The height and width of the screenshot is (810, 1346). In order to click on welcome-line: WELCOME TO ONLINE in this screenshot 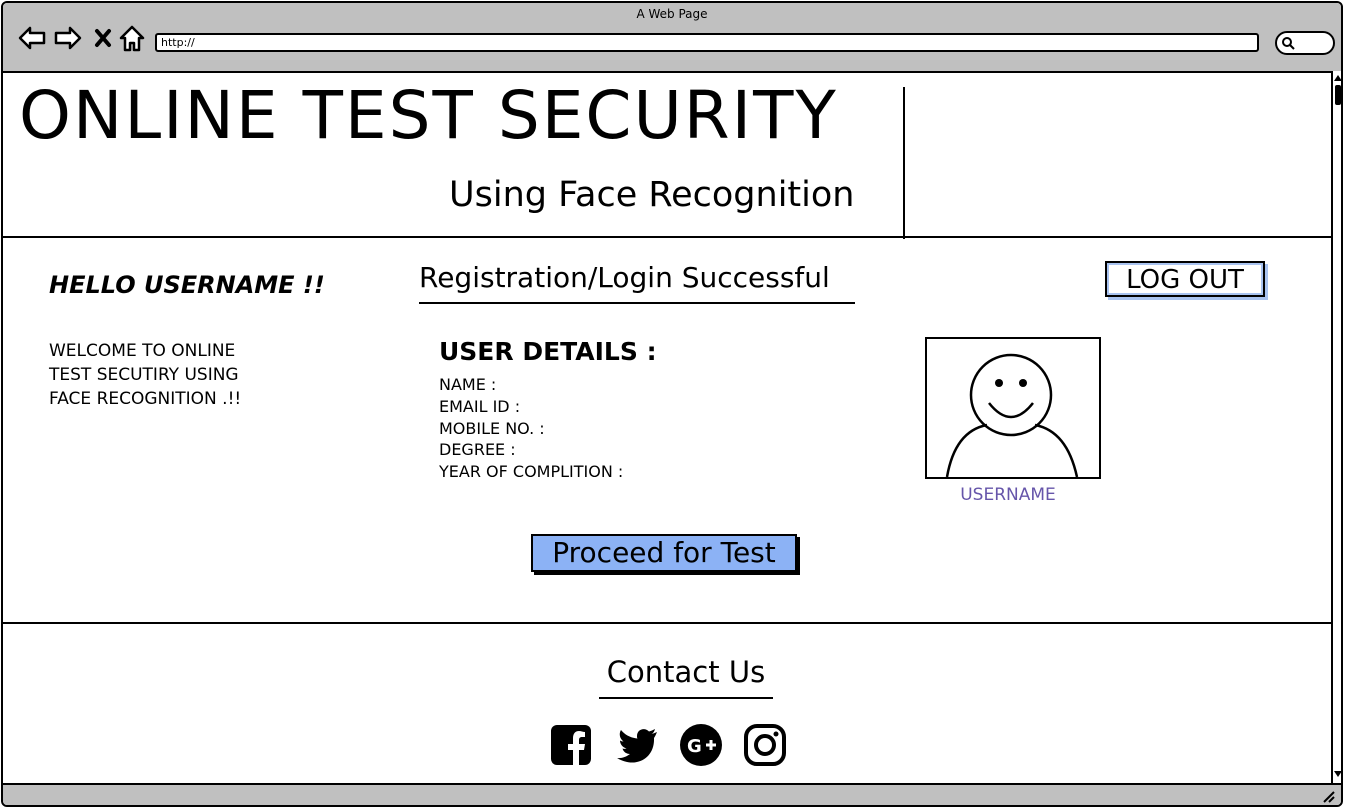, I will do `click(142, 351)`.